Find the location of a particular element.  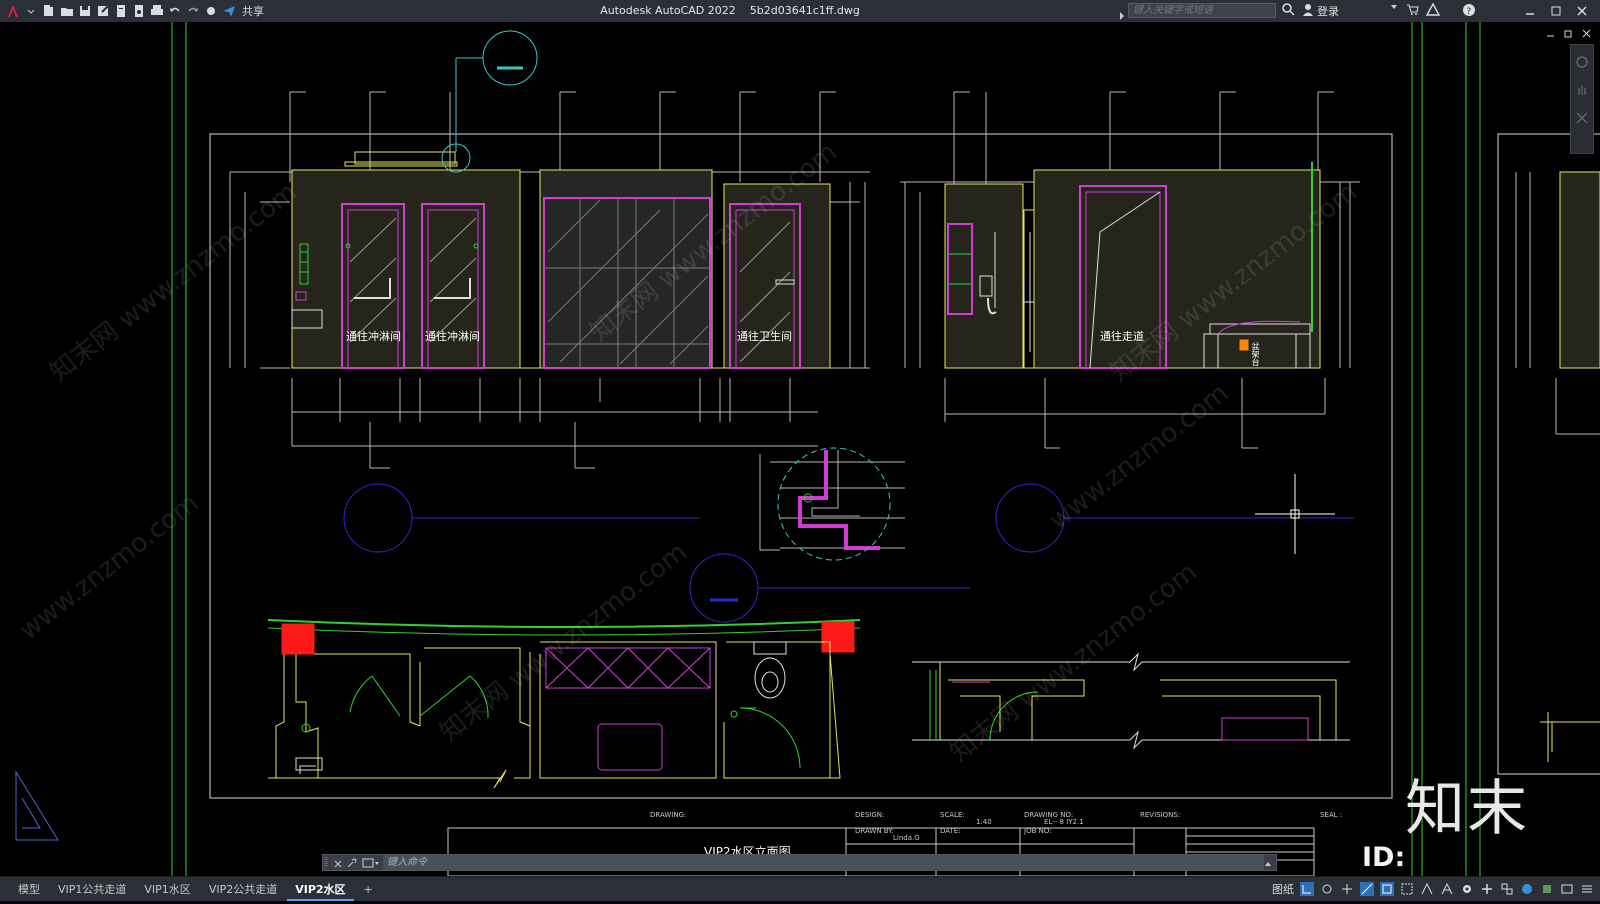

status-toggles: 图纸 is located at coordinates (1433, 889).